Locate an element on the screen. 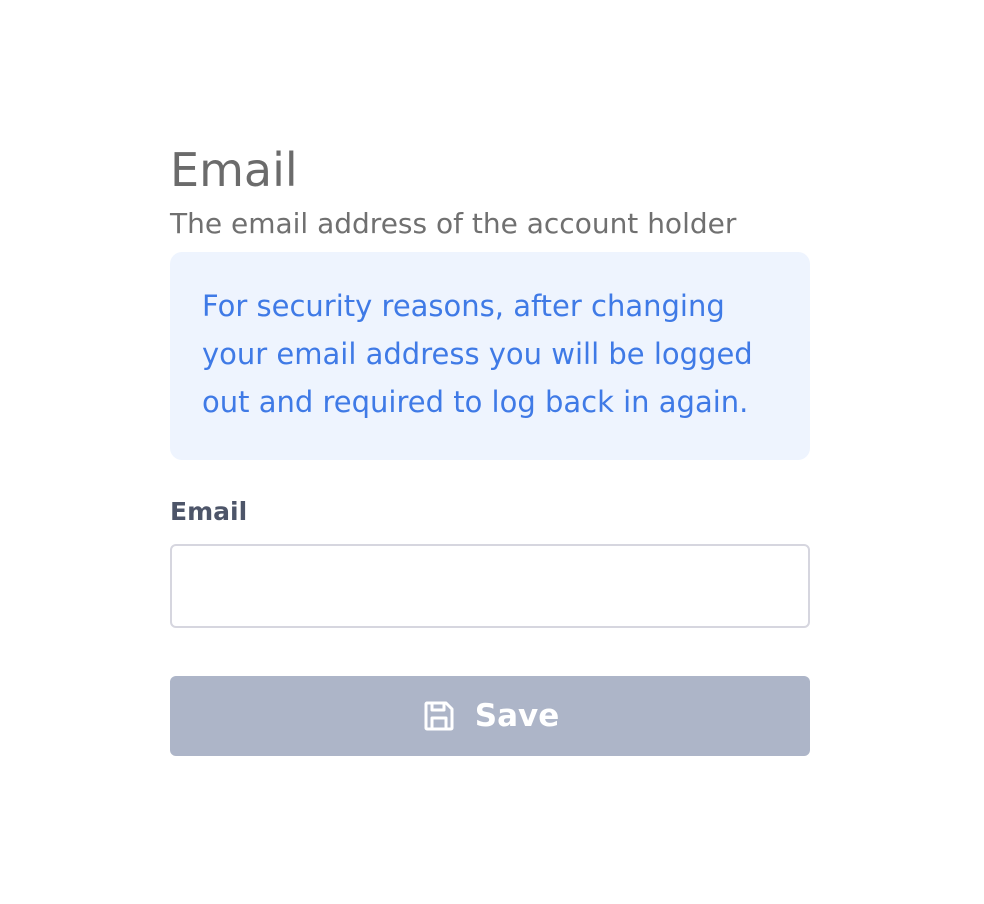 The width and height of the screenshot is (984, 904). save-icon is located at coordinates (439, 716).